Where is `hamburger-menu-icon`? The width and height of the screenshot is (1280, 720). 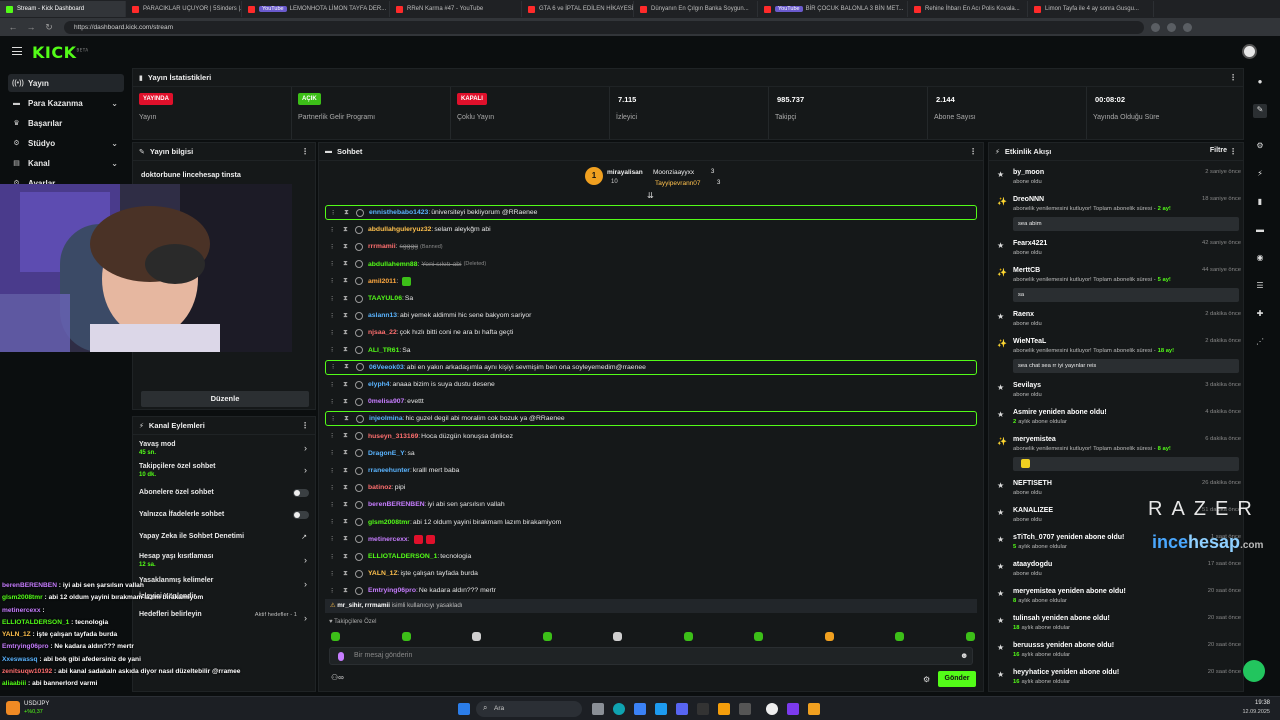
hamburger-menu-icon is located at coordinates (17, 51).